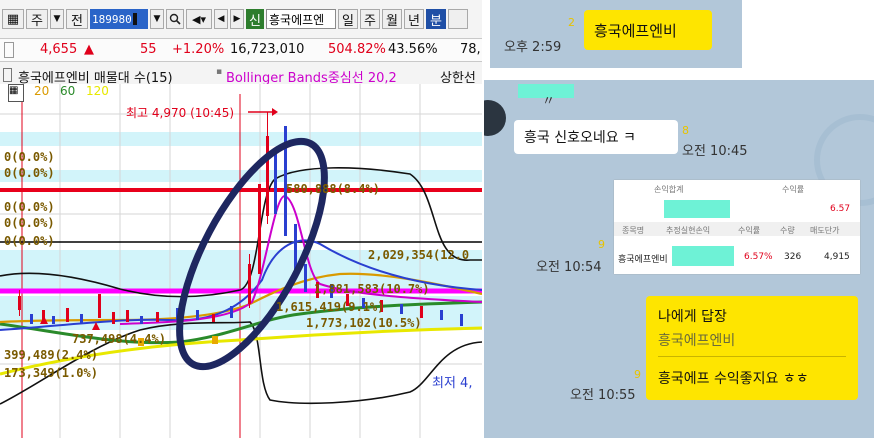  Describe the element at coordinates (9, 50) in the screenshot. I see `quote-checkbox` at that location.